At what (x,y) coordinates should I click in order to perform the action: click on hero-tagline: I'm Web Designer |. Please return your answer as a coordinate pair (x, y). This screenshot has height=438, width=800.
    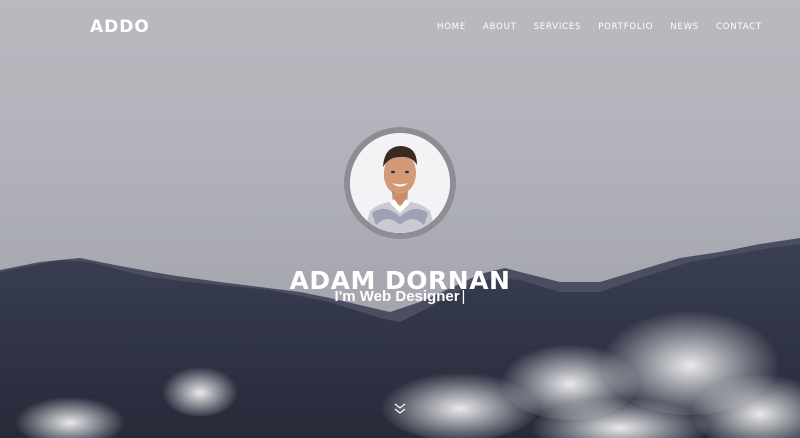
    Looking at the image, I should click on (400, 296).